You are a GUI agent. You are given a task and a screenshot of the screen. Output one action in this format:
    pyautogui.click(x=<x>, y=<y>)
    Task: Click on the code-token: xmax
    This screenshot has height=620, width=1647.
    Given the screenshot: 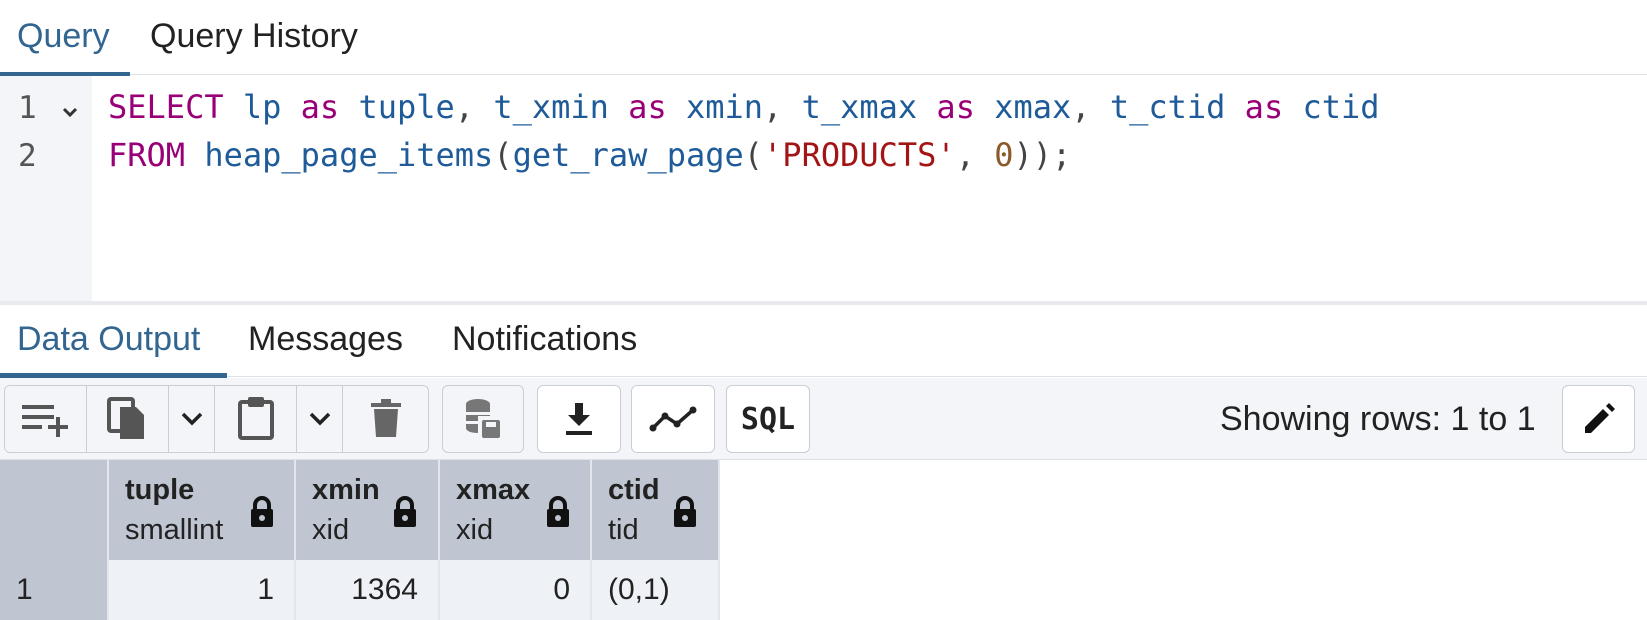 What is the action you would take?
    pyautogui.click(x=1033, y=107)
    